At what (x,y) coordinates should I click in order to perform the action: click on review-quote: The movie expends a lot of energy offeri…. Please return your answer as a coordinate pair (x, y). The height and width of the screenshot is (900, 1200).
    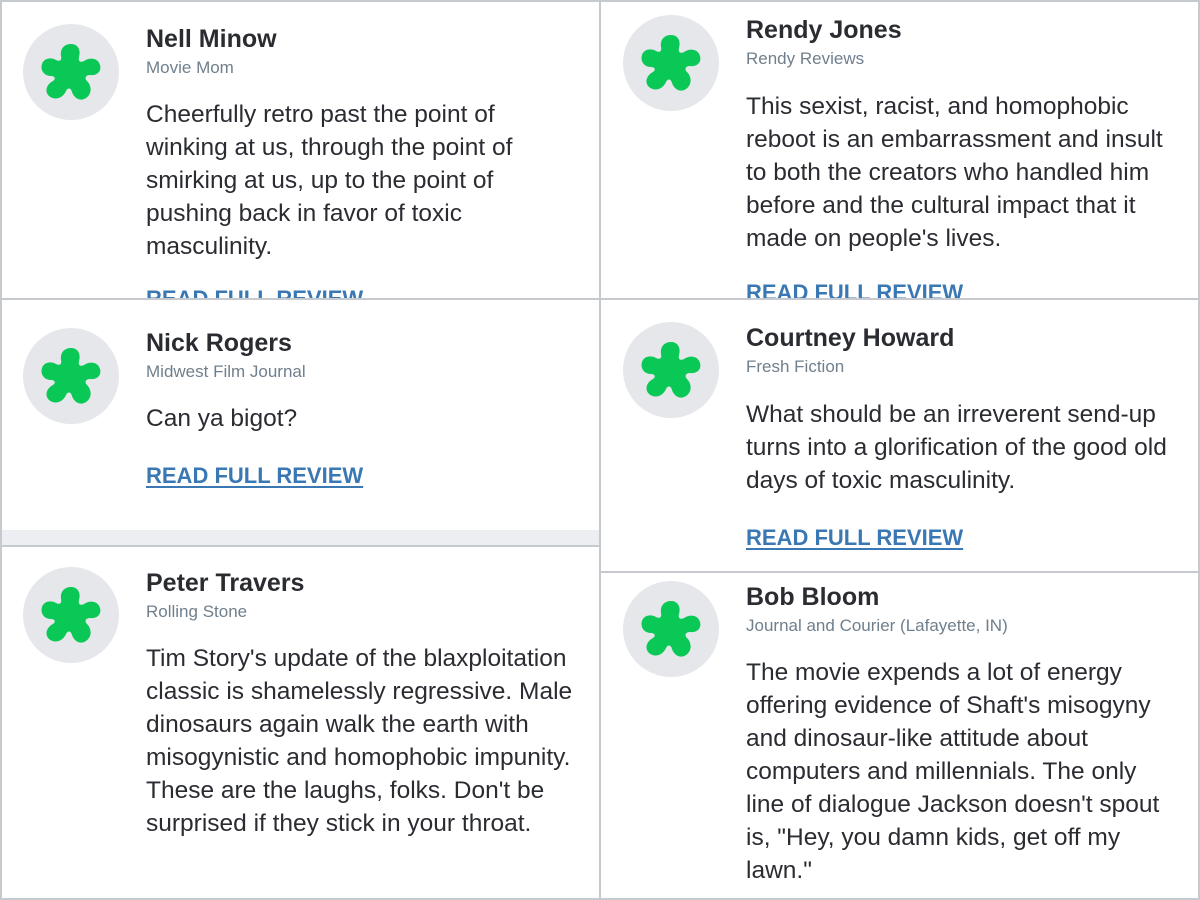
    Looking at the image, I should click on (953, 771).